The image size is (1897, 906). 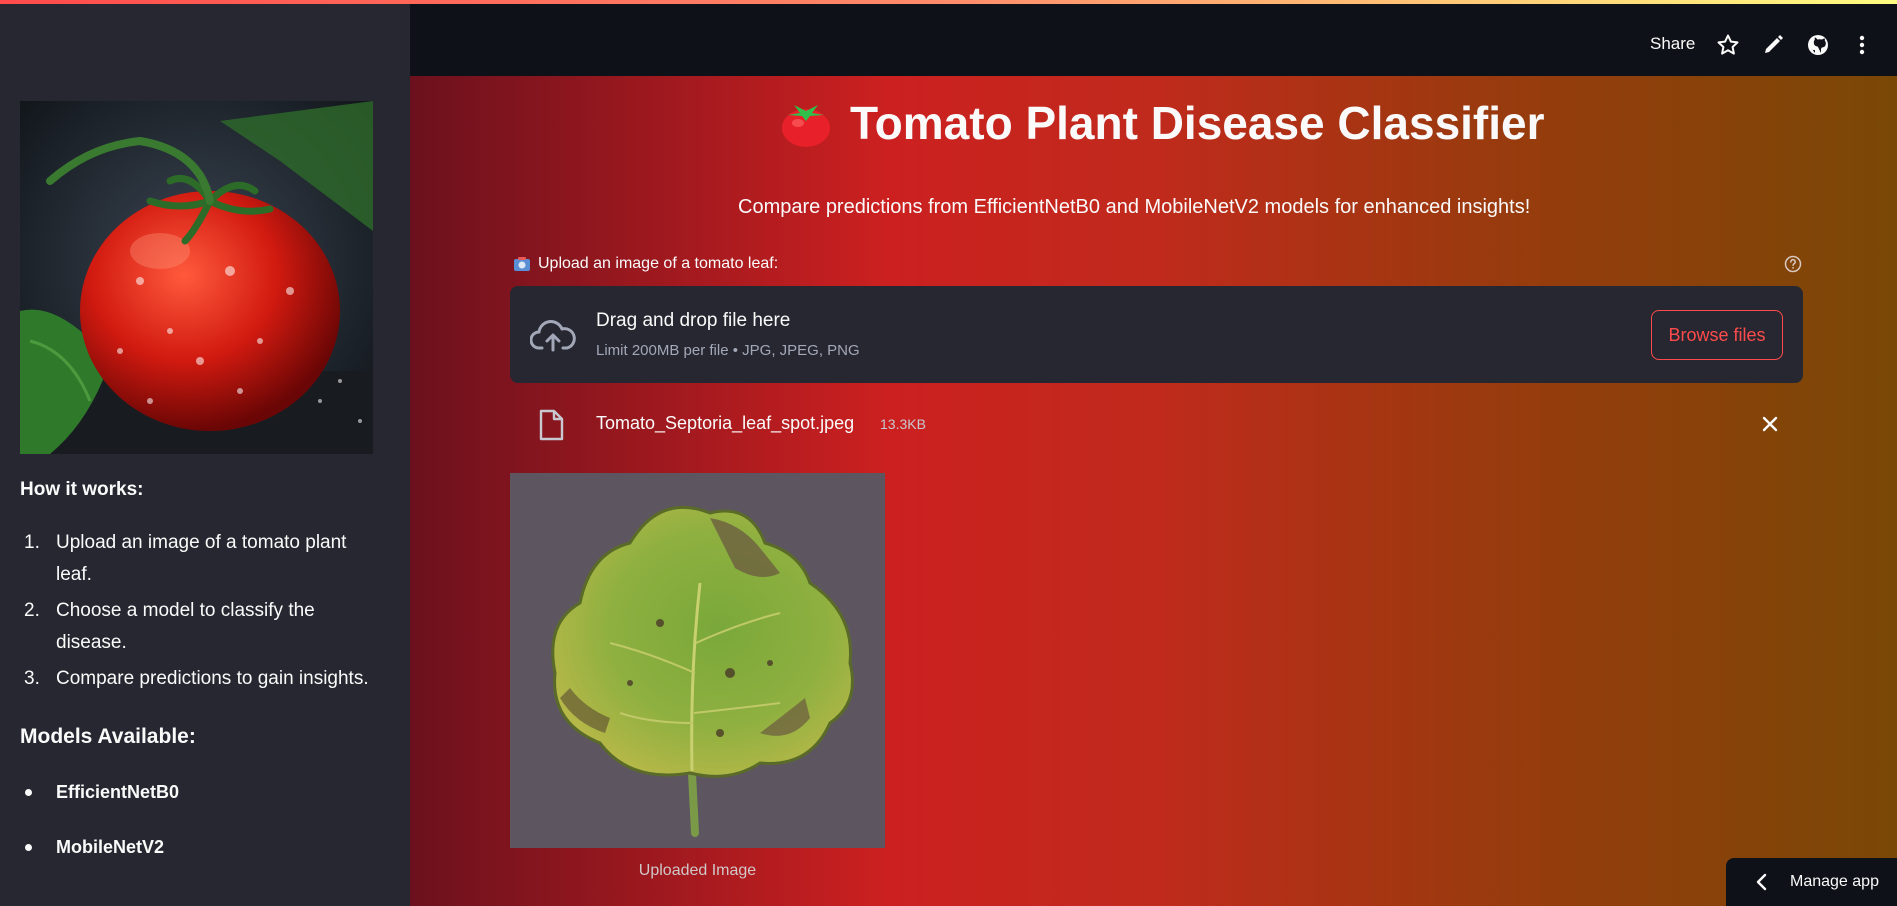 What do you see at coordinates (806, 126) in the screenshot?
I see `tomato-icon` at bounding box center [806, 126].